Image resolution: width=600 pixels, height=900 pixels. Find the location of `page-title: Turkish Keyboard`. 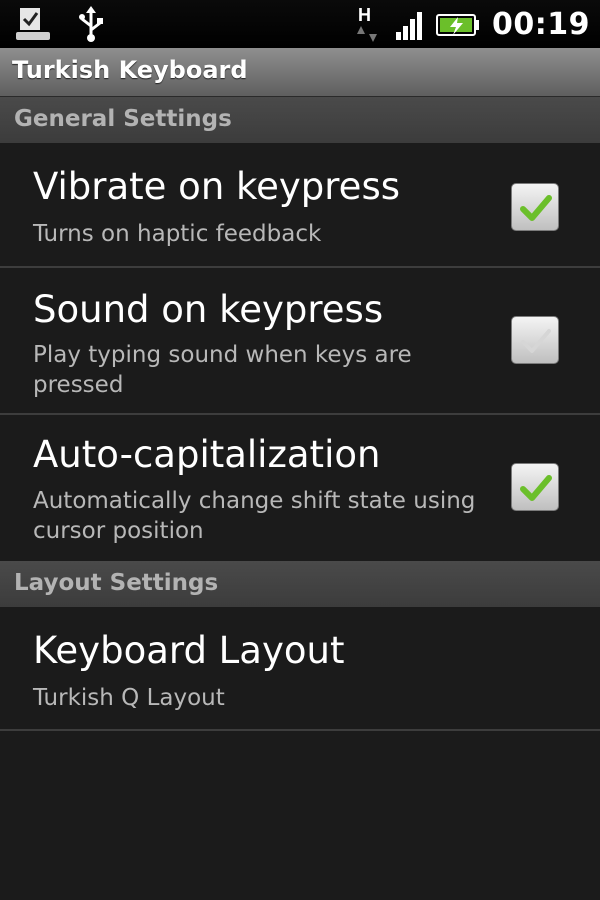

page-title: Turkish Keyboard is located at coordinates (130, 70).